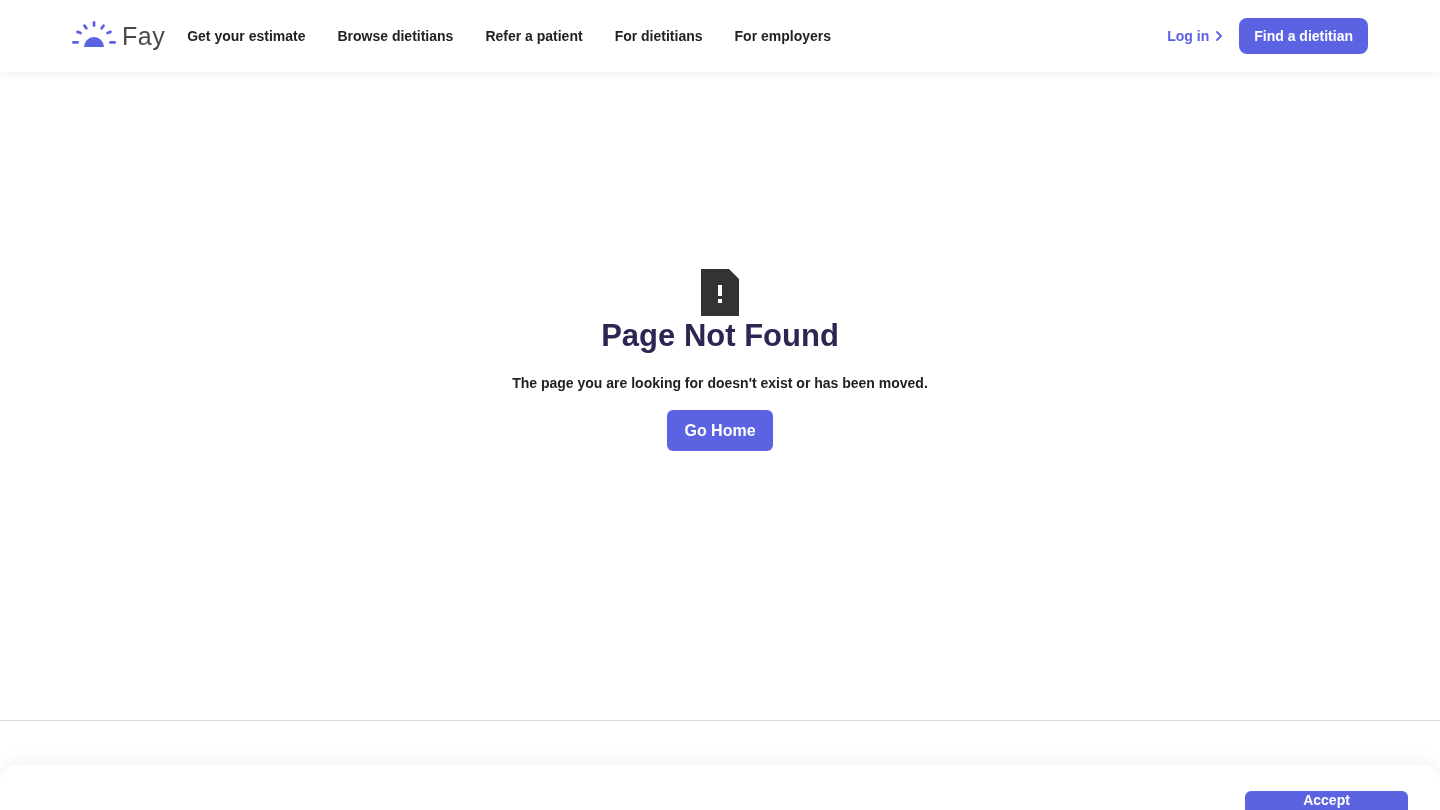  Describe the element at coordinates (1326, 800) in the screenshot. I see `accept-button: Accept` at that location.